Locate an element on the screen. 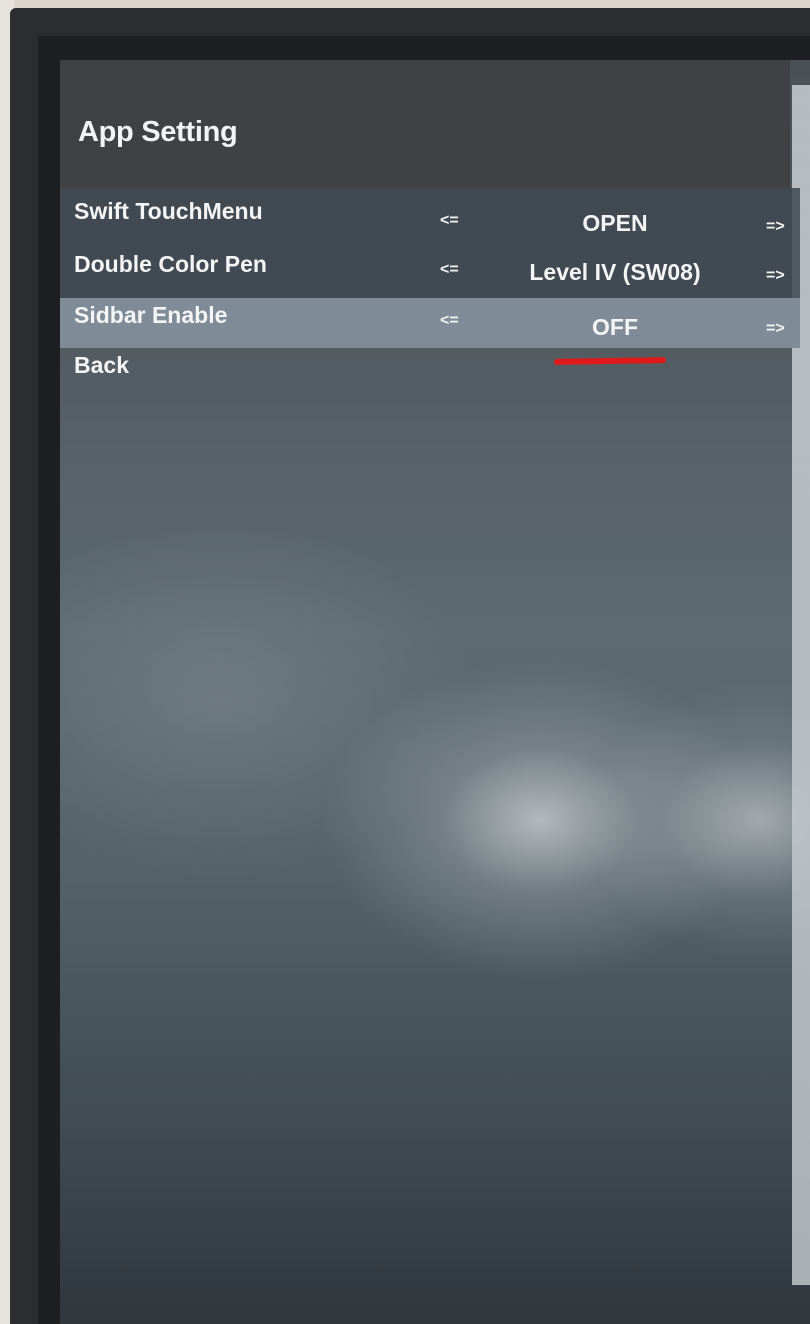 The height and width of the screenshot is (1324, 810). back-button: Back is located at coordinates (430, 375).